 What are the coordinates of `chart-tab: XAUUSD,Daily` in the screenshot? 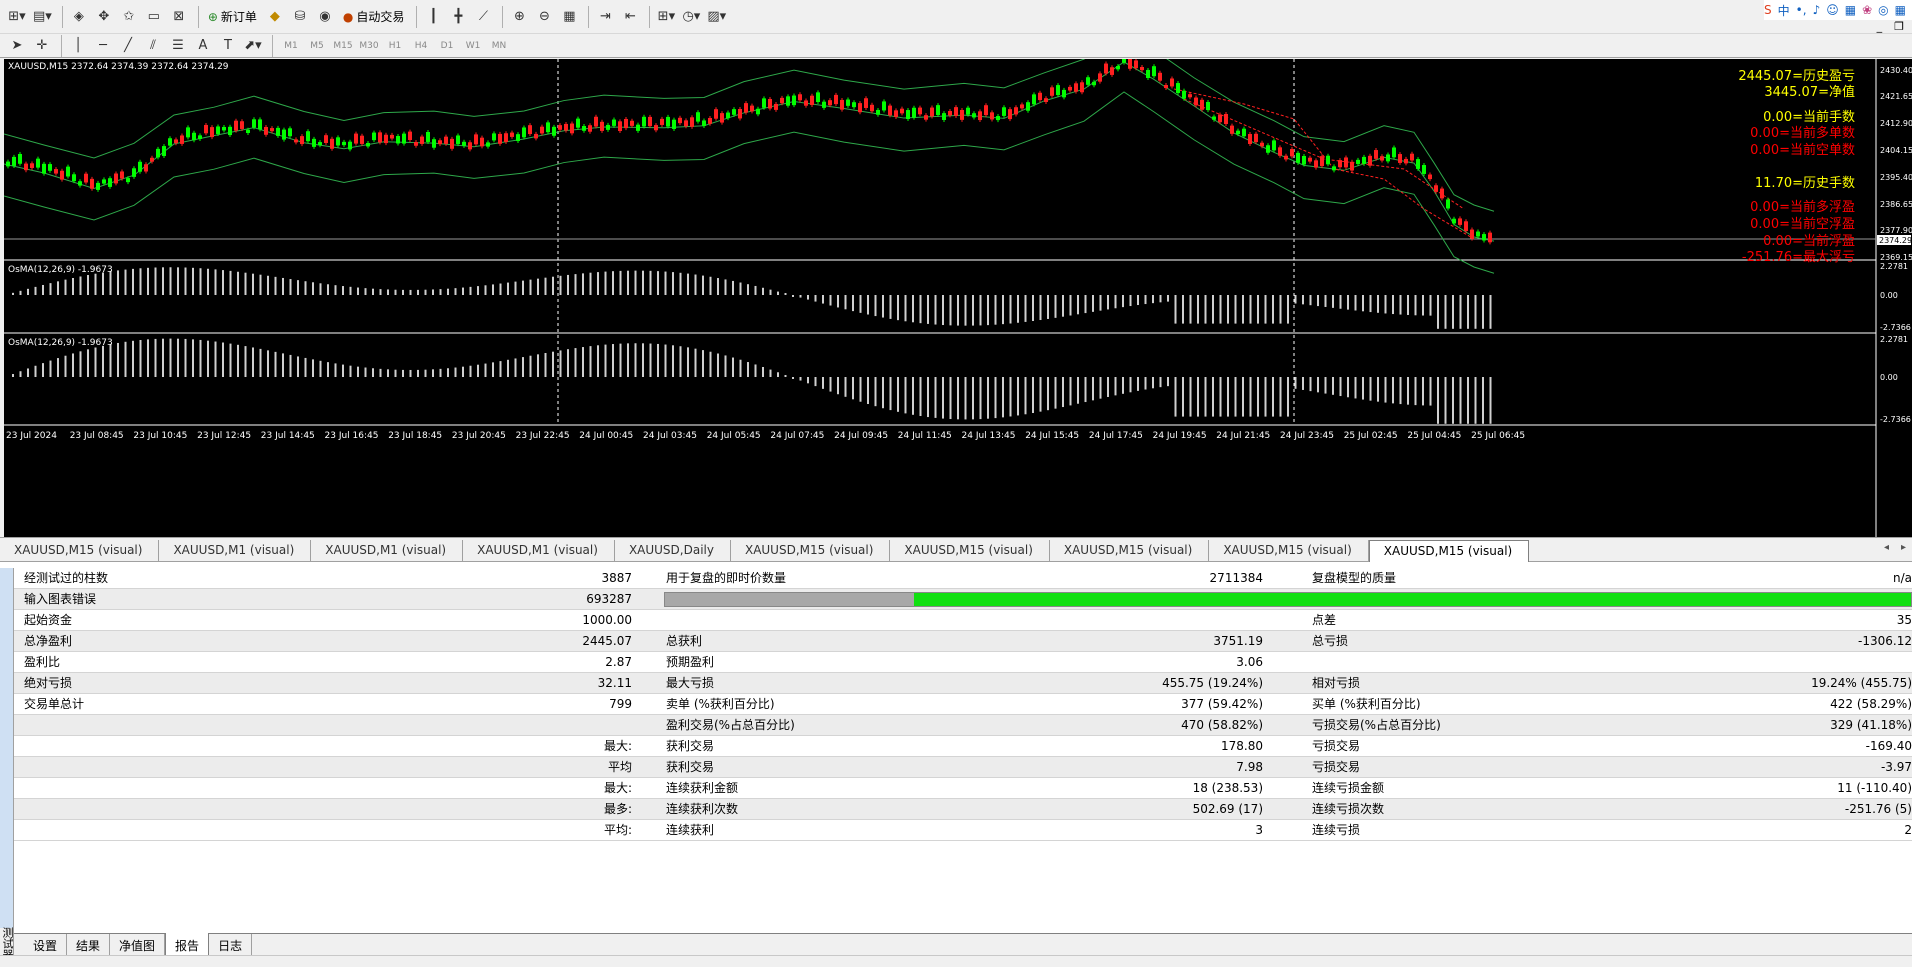 It's located at (673, 550).